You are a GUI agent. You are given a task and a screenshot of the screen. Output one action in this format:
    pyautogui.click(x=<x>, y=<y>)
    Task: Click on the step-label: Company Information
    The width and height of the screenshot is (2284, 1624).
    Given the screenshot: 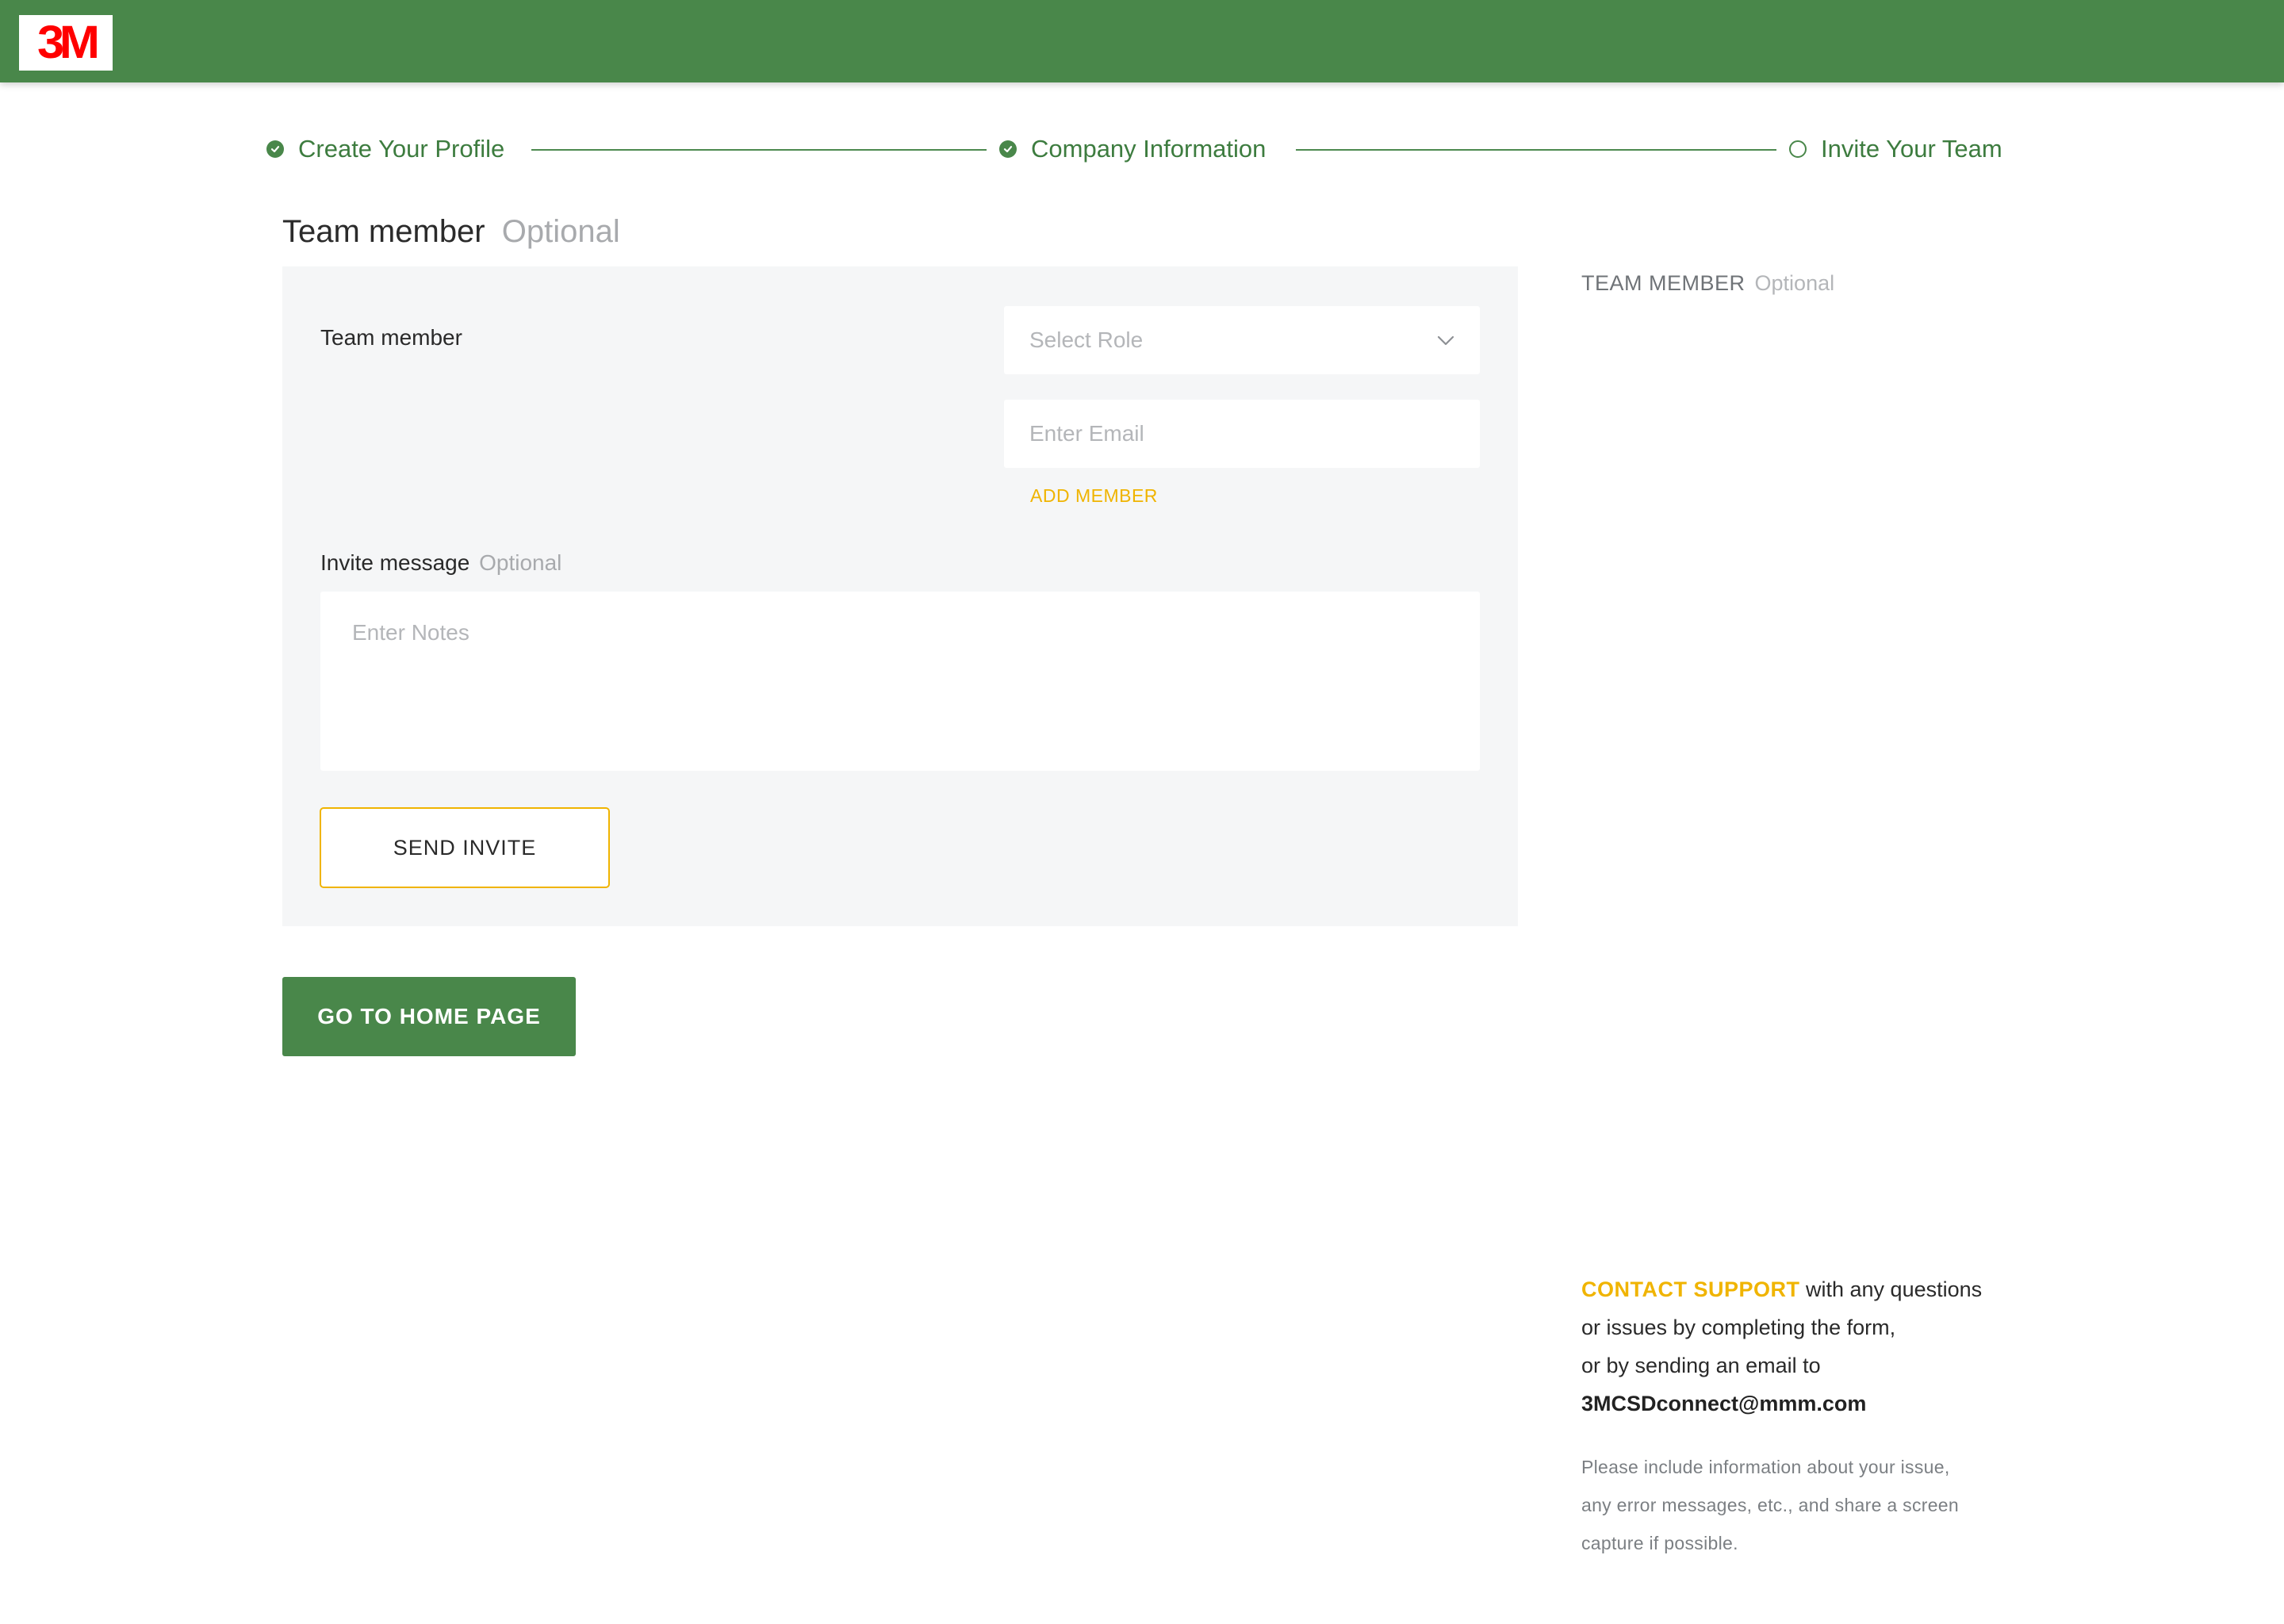 What is the action you would take?
    pyautogui.click(x=1149, y=149)
    